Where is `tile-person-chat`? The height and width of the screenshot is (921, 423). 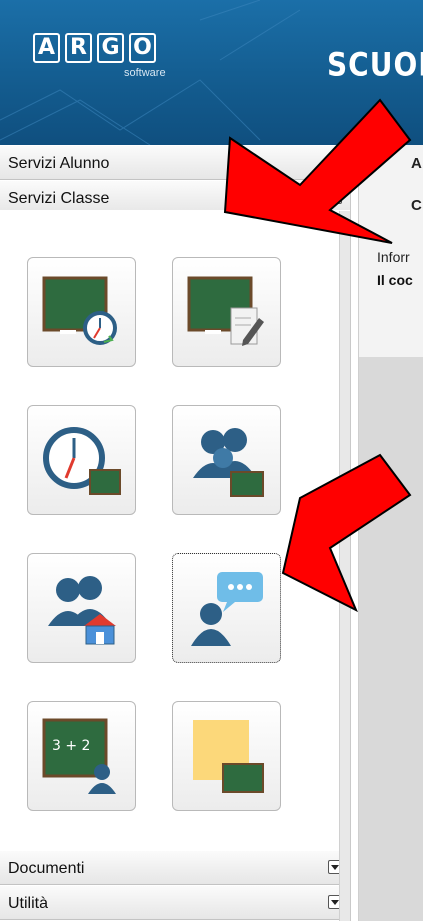
tile-person-chat is located at coordinates (226, 608).